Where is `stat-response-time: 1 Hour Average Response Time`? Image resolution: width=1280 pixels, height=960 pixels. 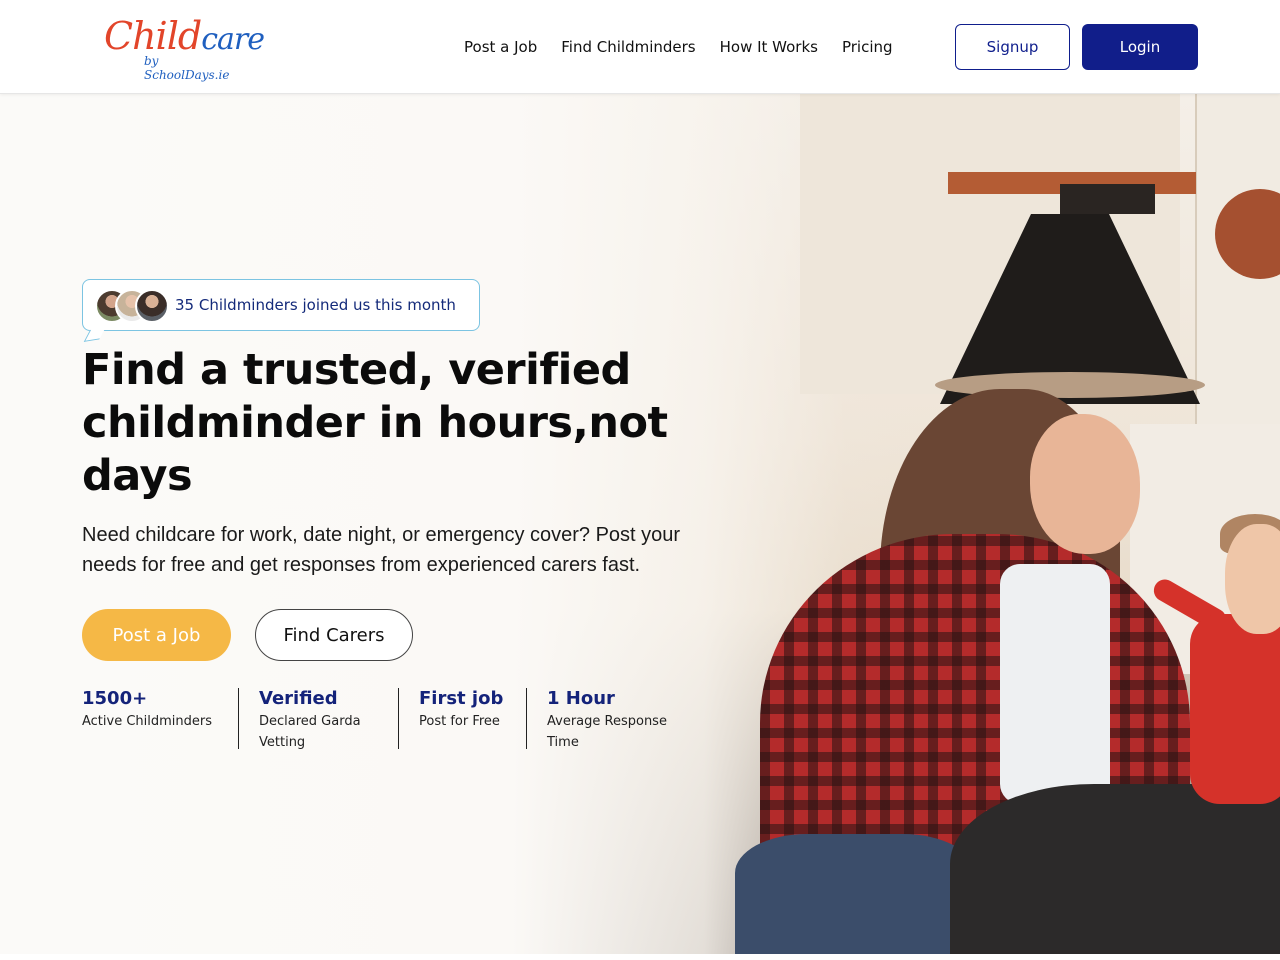 stat-response-time: 1 Hour Average Response Time is located at coordinates (617, 719).